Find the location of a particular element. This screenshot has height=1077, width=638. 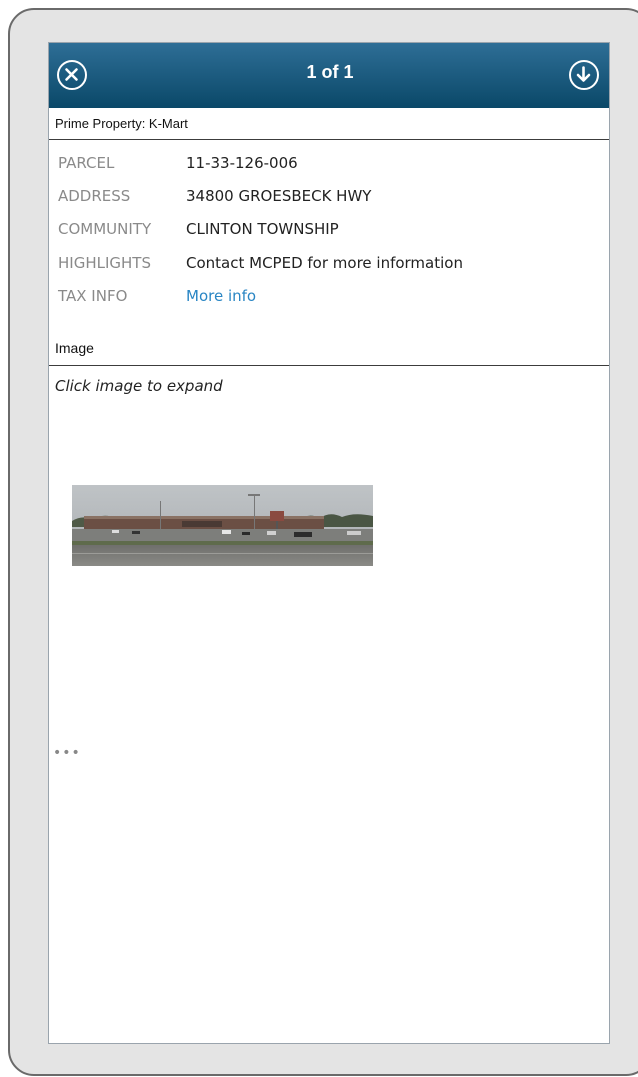

feature-title-row: Prime Property: K-Mart is located at coordinates (329, 124).